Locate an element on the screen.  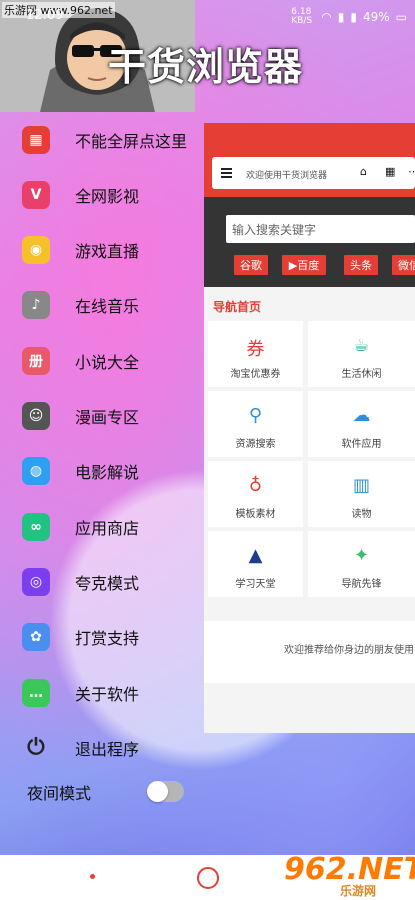
menu-item-2: ◉ 游戏直播 is located at coordinates (100, 250).